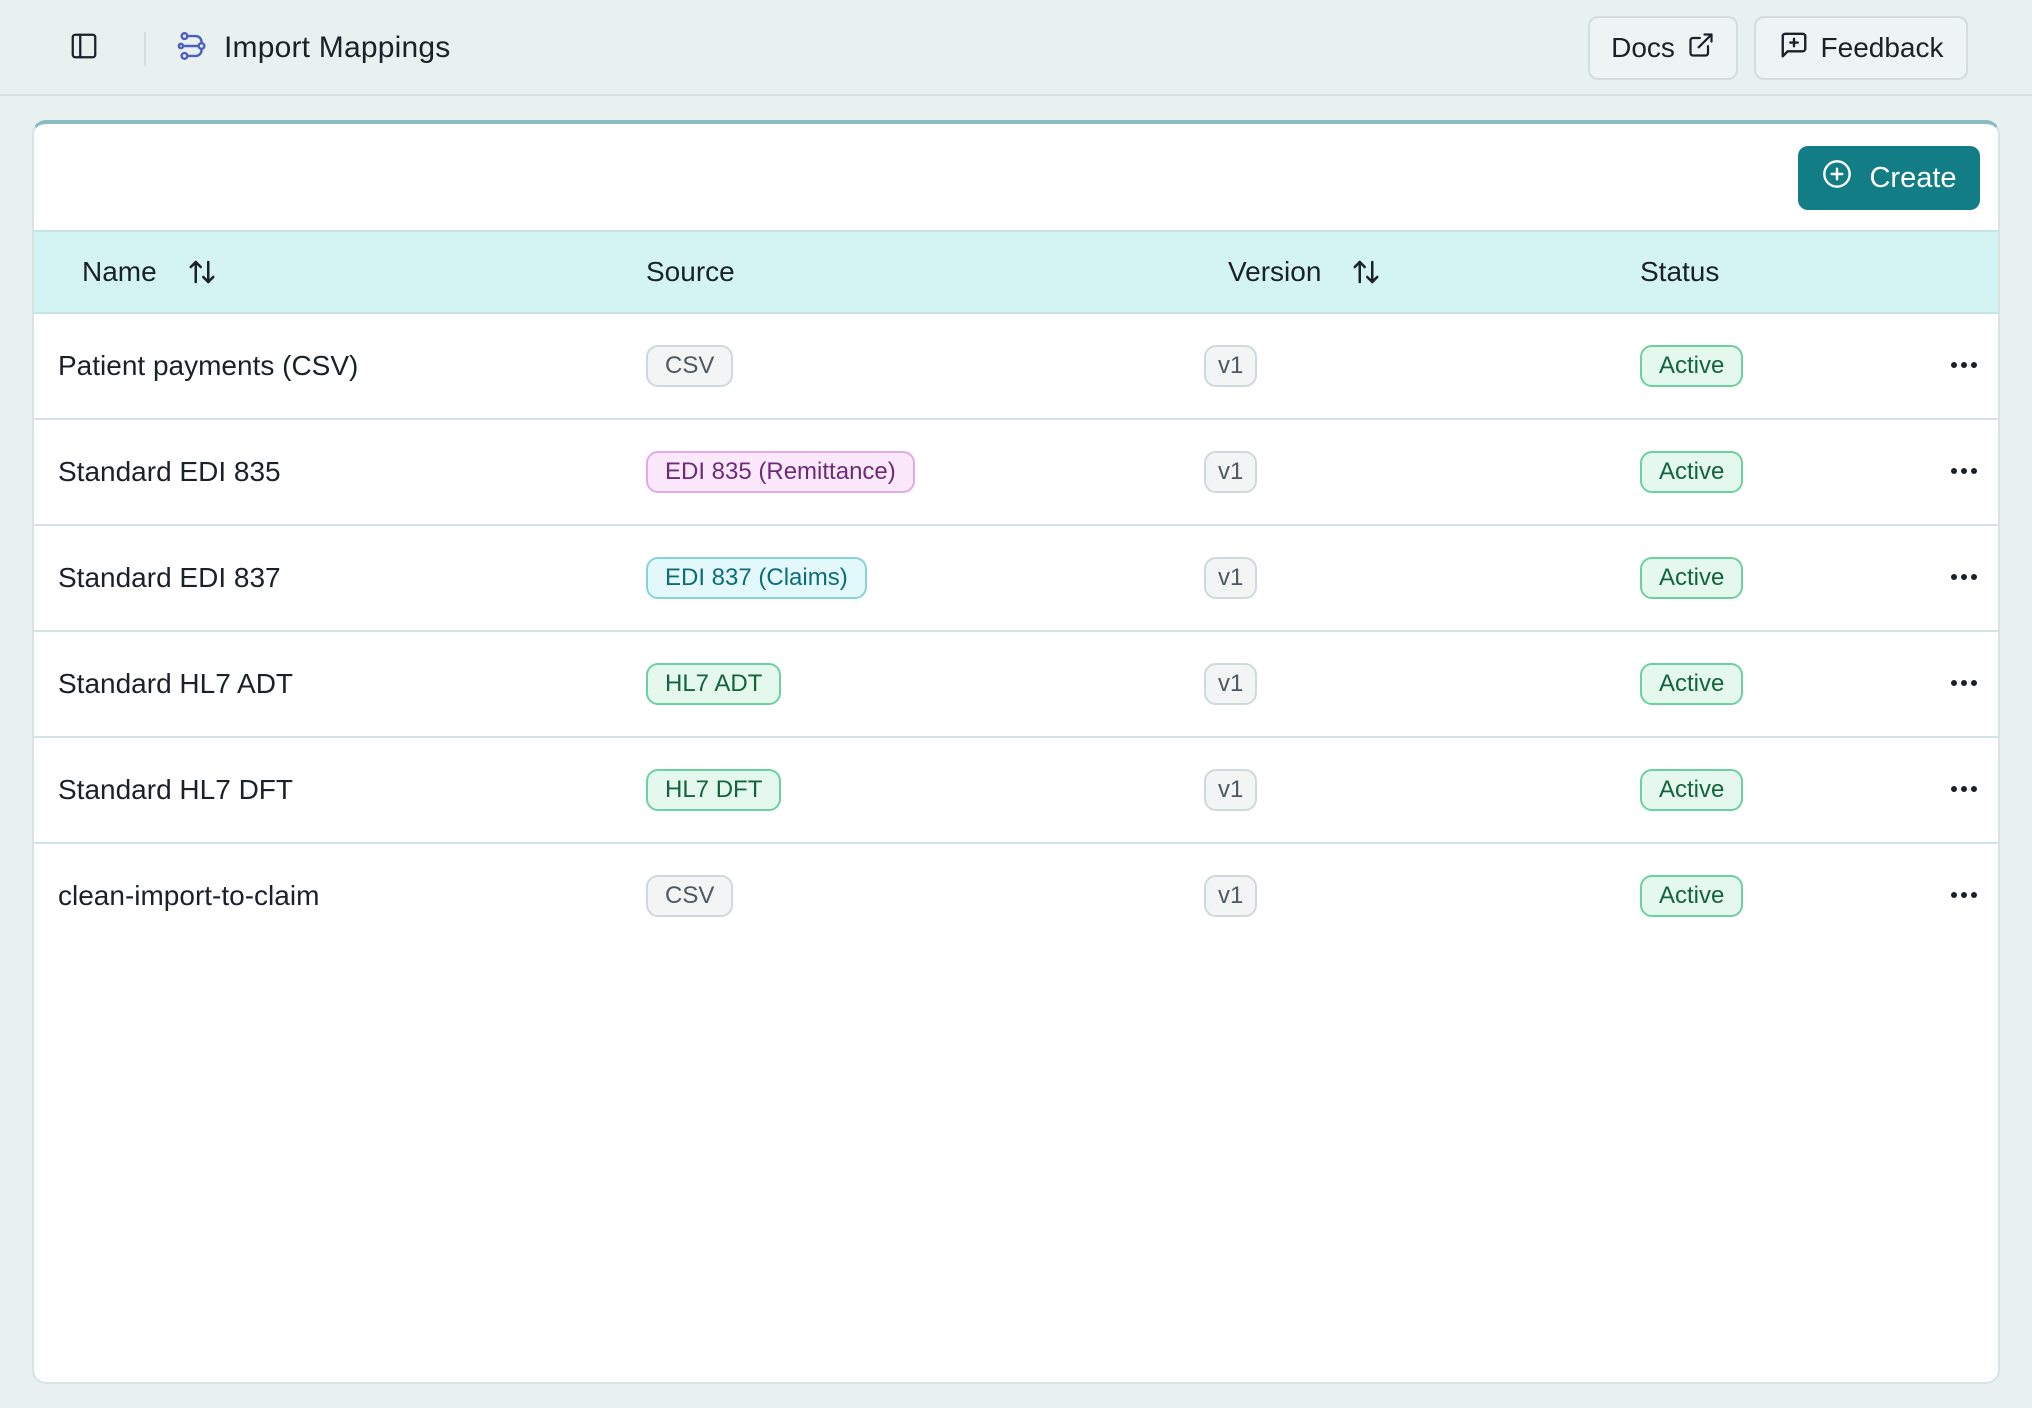 The image size is (2032, 1408). What do you see at coordinates (169, 471) in the screenshot?
I see `mapping-name: Standard EDI 835` at bounding box center [169, 471].